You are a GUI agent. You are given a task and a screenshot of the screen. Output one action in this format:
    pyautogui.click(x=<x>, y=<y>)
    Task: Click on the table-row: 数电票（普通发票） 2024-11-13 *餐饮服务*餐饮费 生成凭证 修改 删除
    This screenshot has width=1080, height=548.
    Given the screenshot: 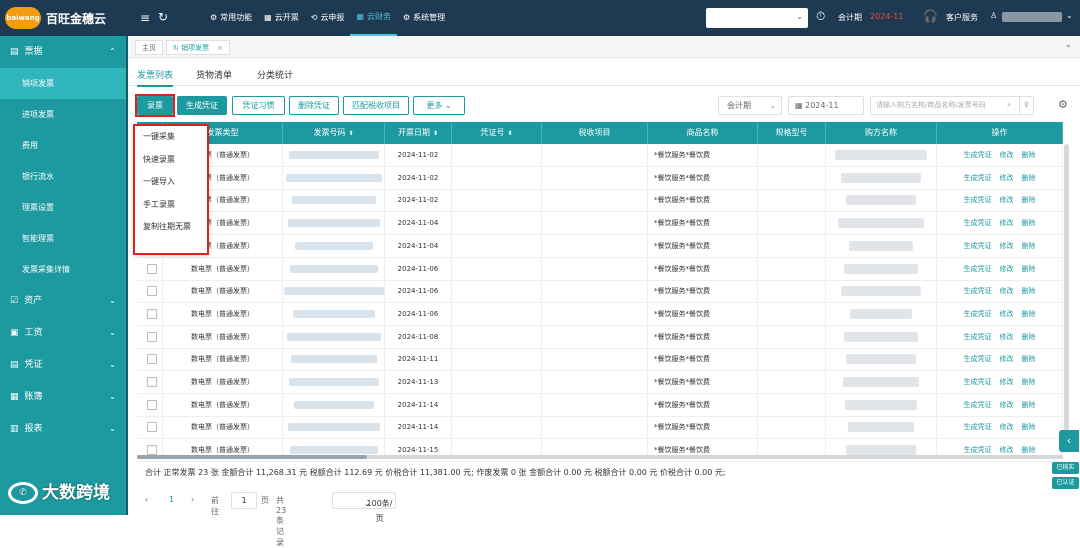 What is the action you would take?
    pyautogui.click(x=600, y=382)
    